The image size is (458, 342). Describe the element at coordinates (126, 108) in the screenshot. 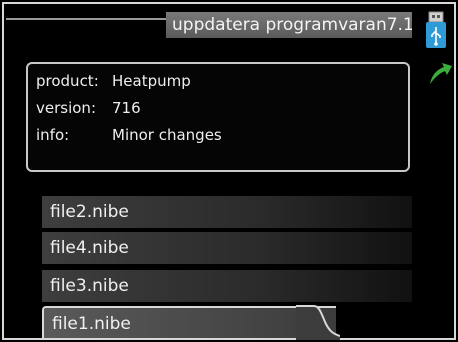

I see `info-value: 716` at that location.